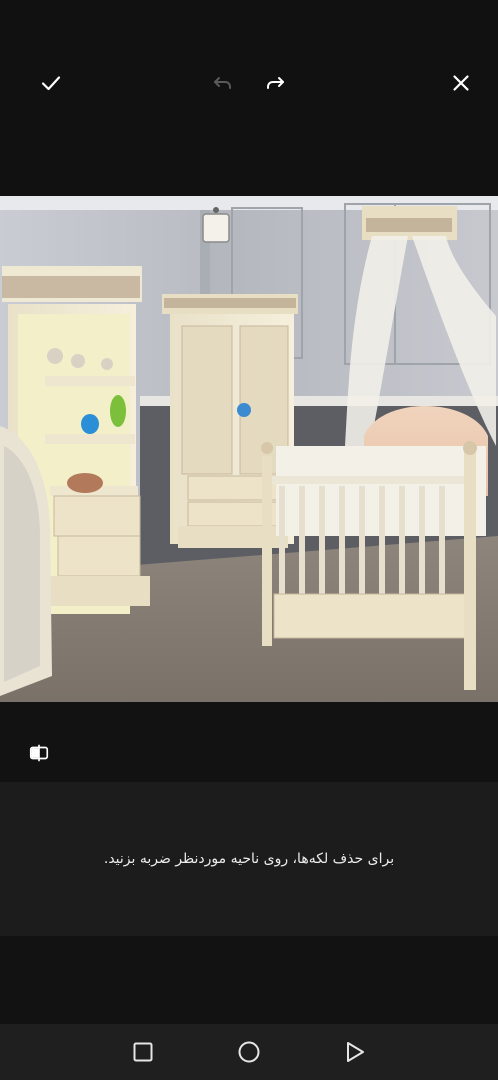  What do you see at coordinates (249, 742) in the screenshot?
I see `compare-area` at bounding box center [249, 742].